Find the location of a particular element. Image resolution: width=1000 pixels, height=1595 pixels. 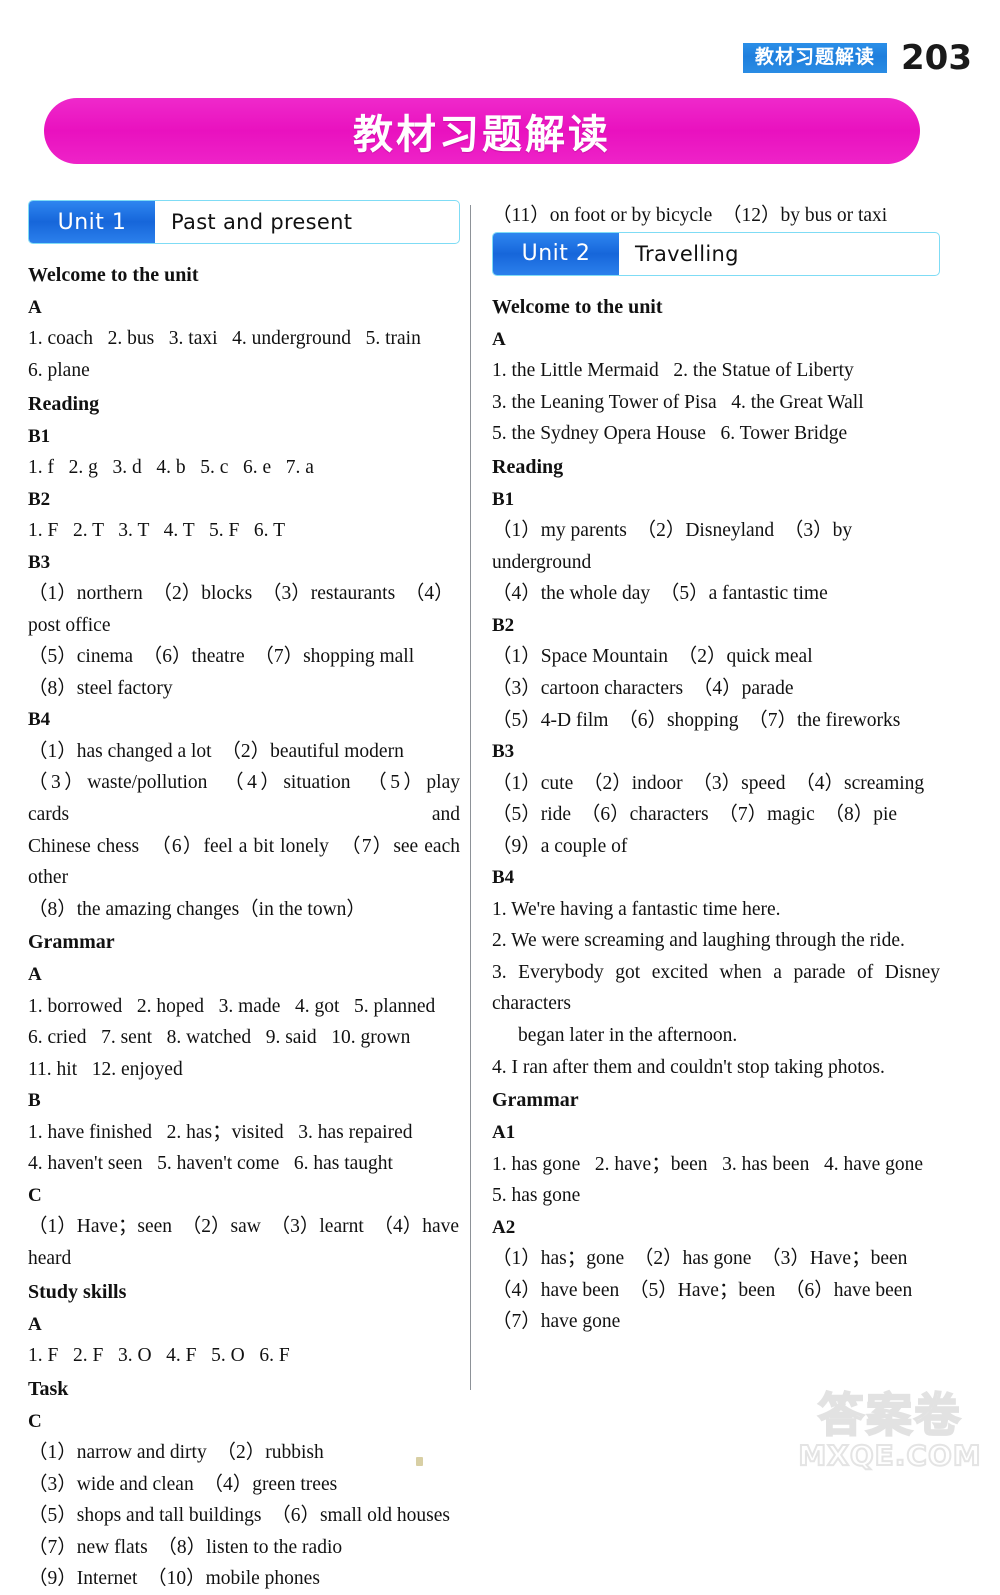

answer-line: 1. We're having a fantastic time here. is located at coordinates (636, 909).